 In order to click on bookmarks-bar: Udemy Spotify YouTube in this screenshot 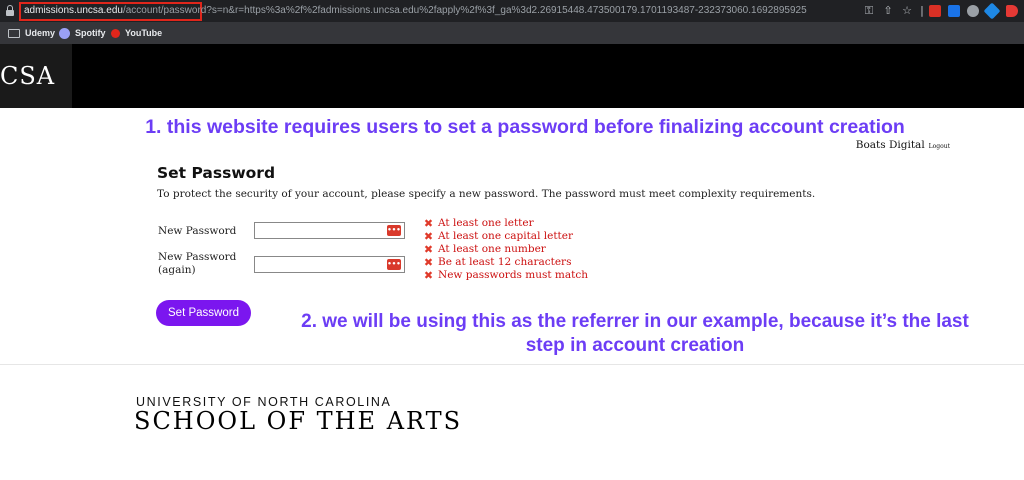, I will do `click(512, 33)`.